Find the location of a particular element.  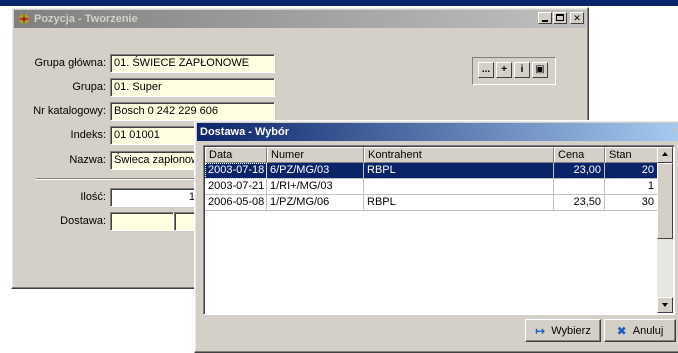

select-button-label: Wybierz is located at coordinates (571, 330).